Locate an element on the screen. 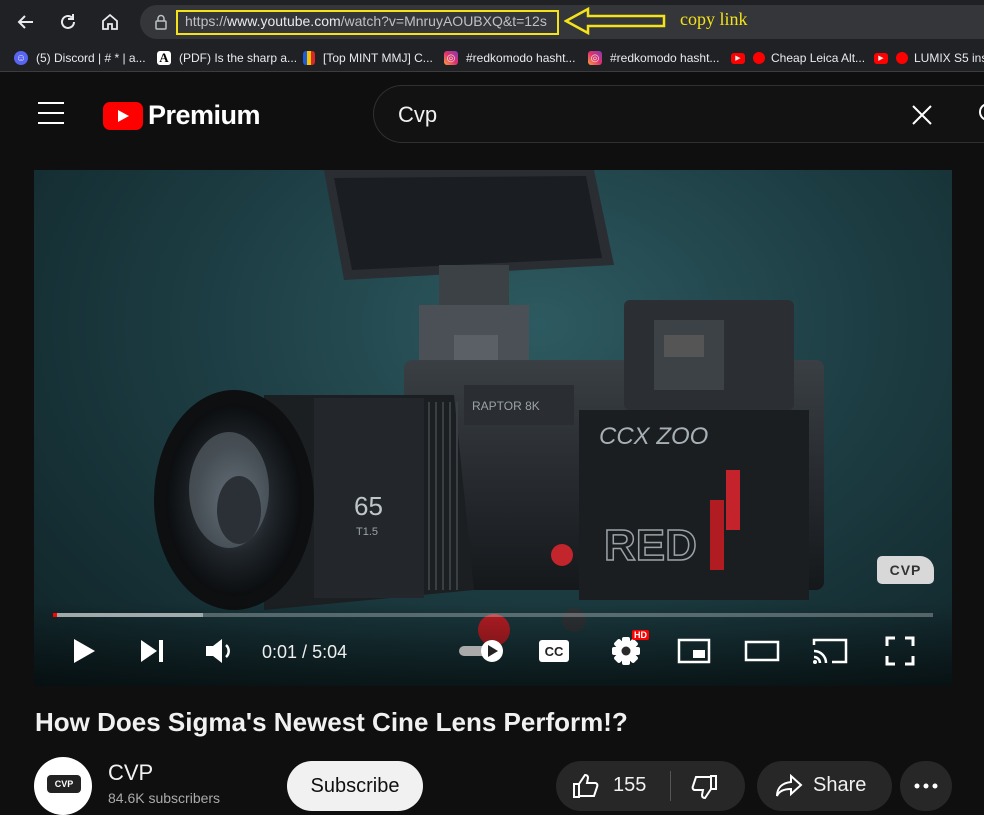  url-path: /watch?v=MnruyAOUBXQ&t=12s is located at coordinates (443, 21).